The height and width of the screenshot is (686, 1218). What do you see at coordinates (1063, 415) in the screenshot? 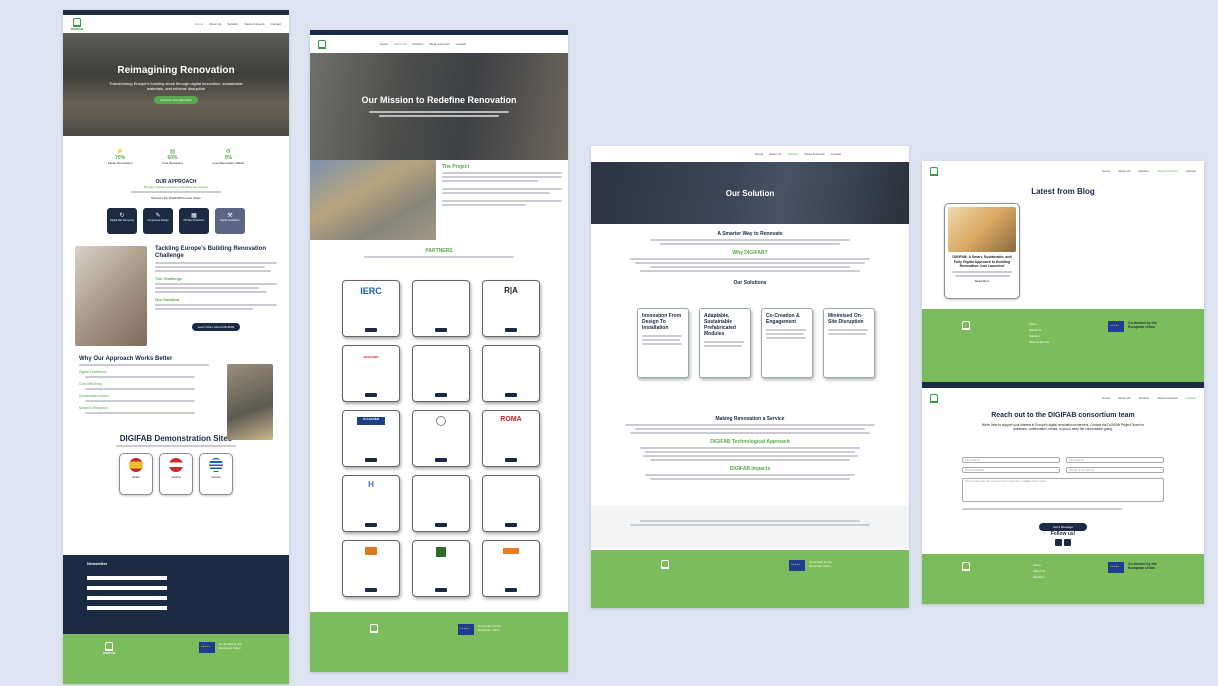
I see `contact-title: Reach out to the DIGIFAB consortium team` at bounding box center [1063, 415].